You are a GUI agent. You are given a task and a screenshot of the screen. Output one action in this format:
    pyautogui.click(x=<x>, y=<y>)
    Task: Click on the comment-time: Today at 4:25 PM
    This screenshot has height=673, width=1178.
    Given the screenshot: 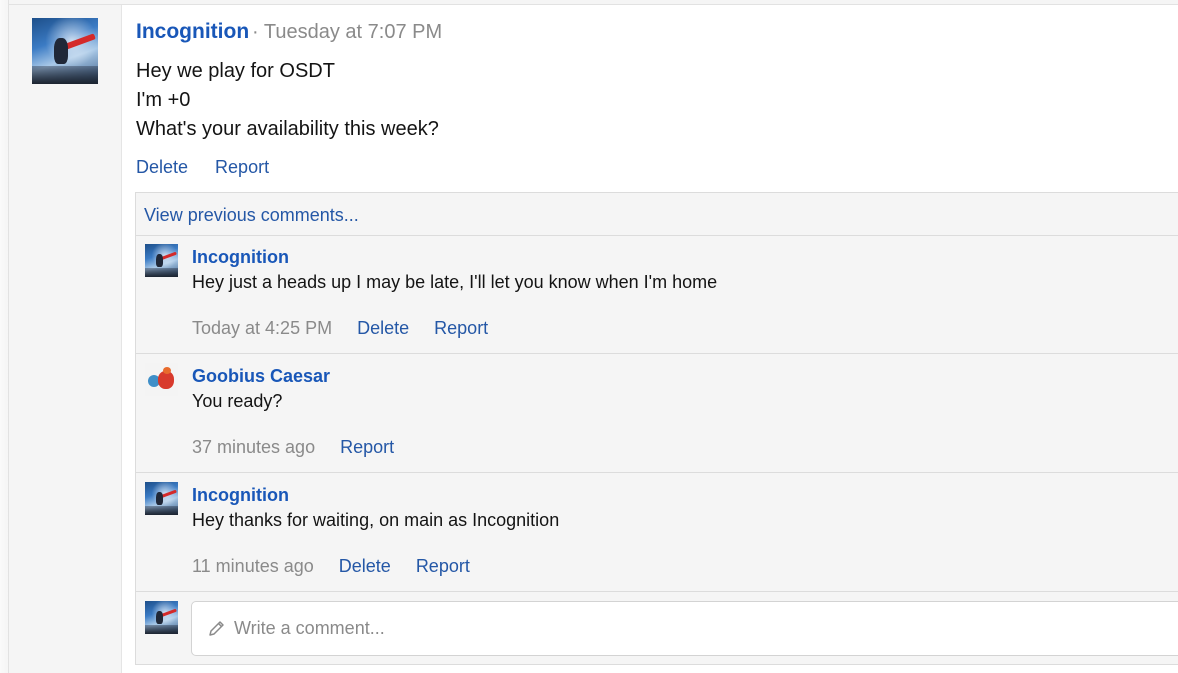 What is the action you would take?
    pyautogui.click(x=262, y=328)
    